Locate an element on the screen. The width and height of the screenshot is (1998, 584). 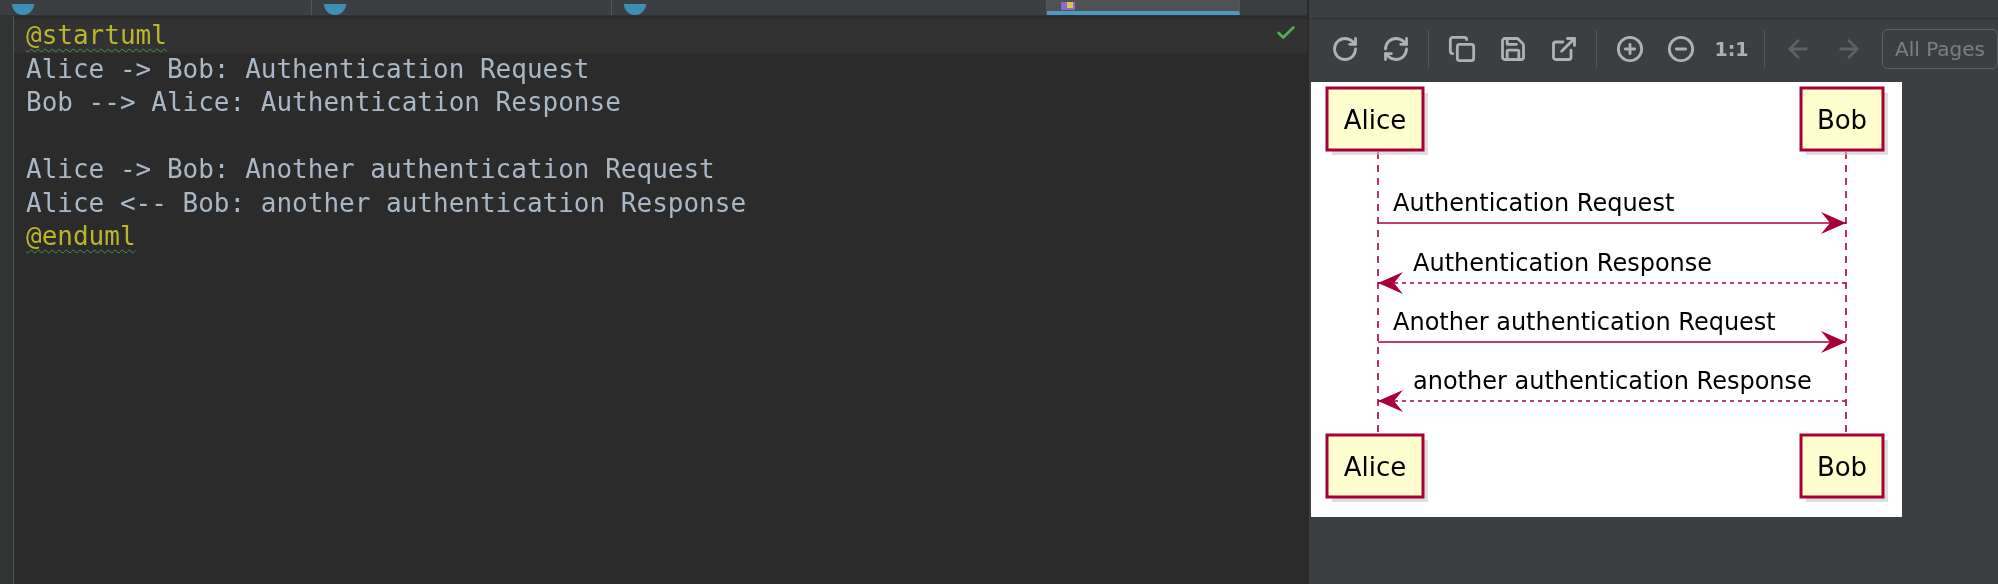
zoom-out-icon is located at coordinates (1680, 49).